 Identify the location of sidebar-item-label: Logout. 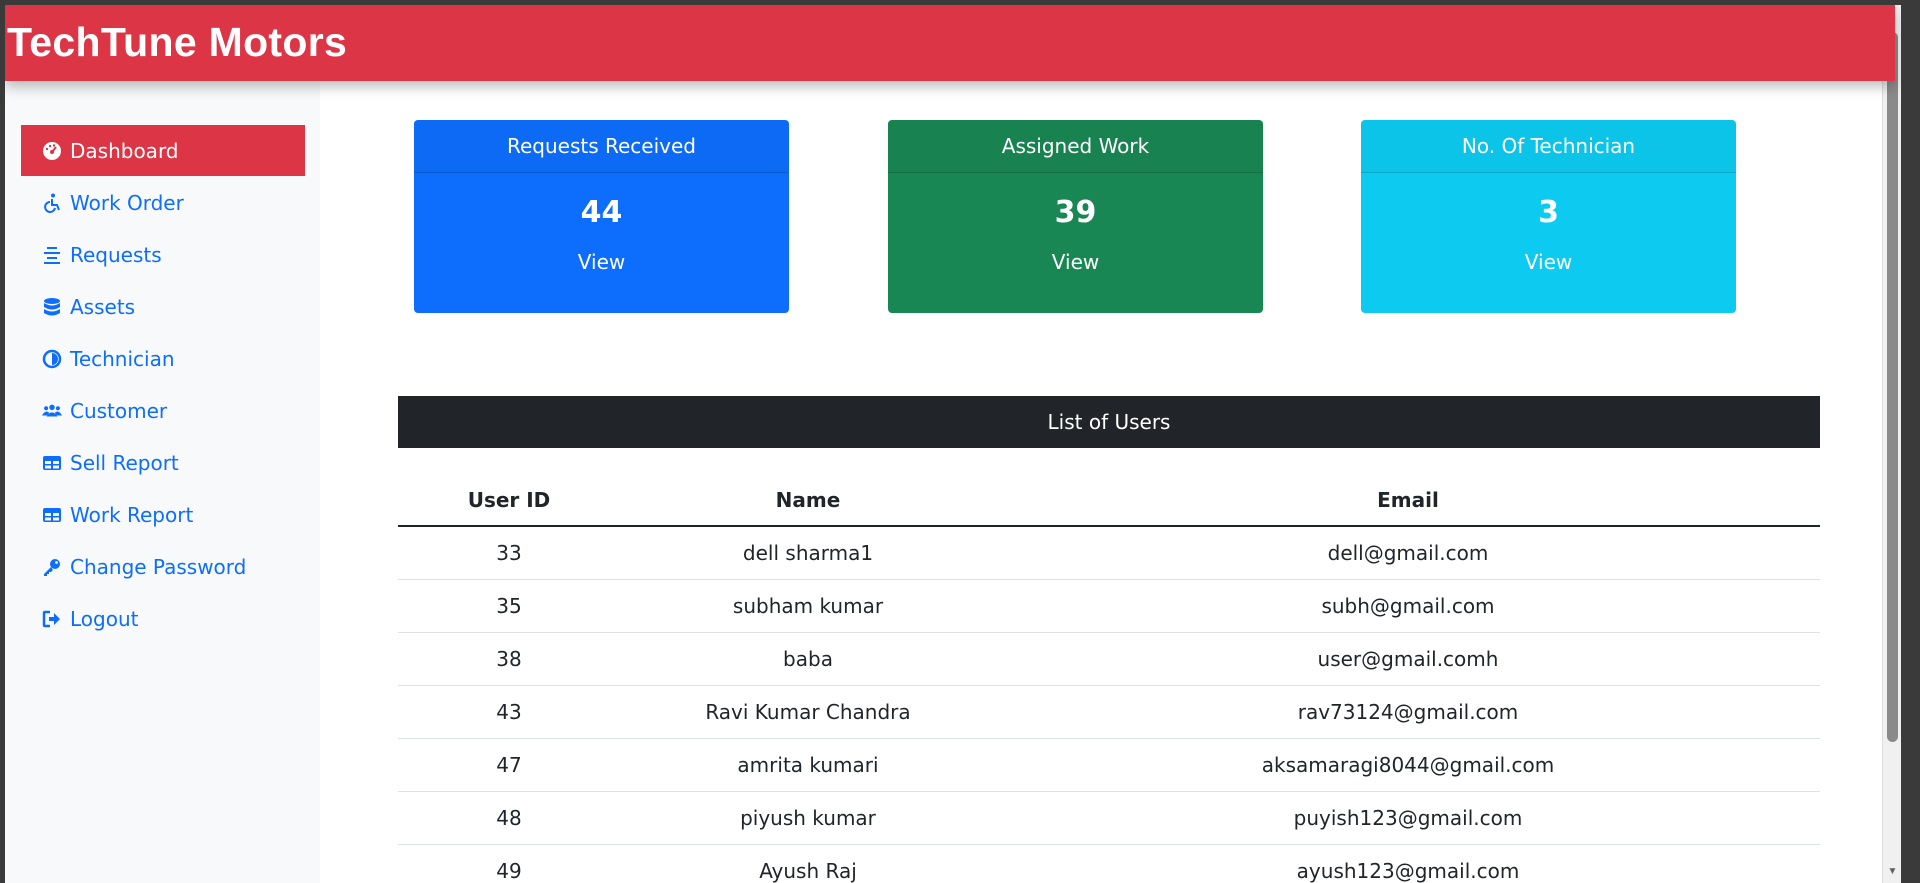
(104, 618).